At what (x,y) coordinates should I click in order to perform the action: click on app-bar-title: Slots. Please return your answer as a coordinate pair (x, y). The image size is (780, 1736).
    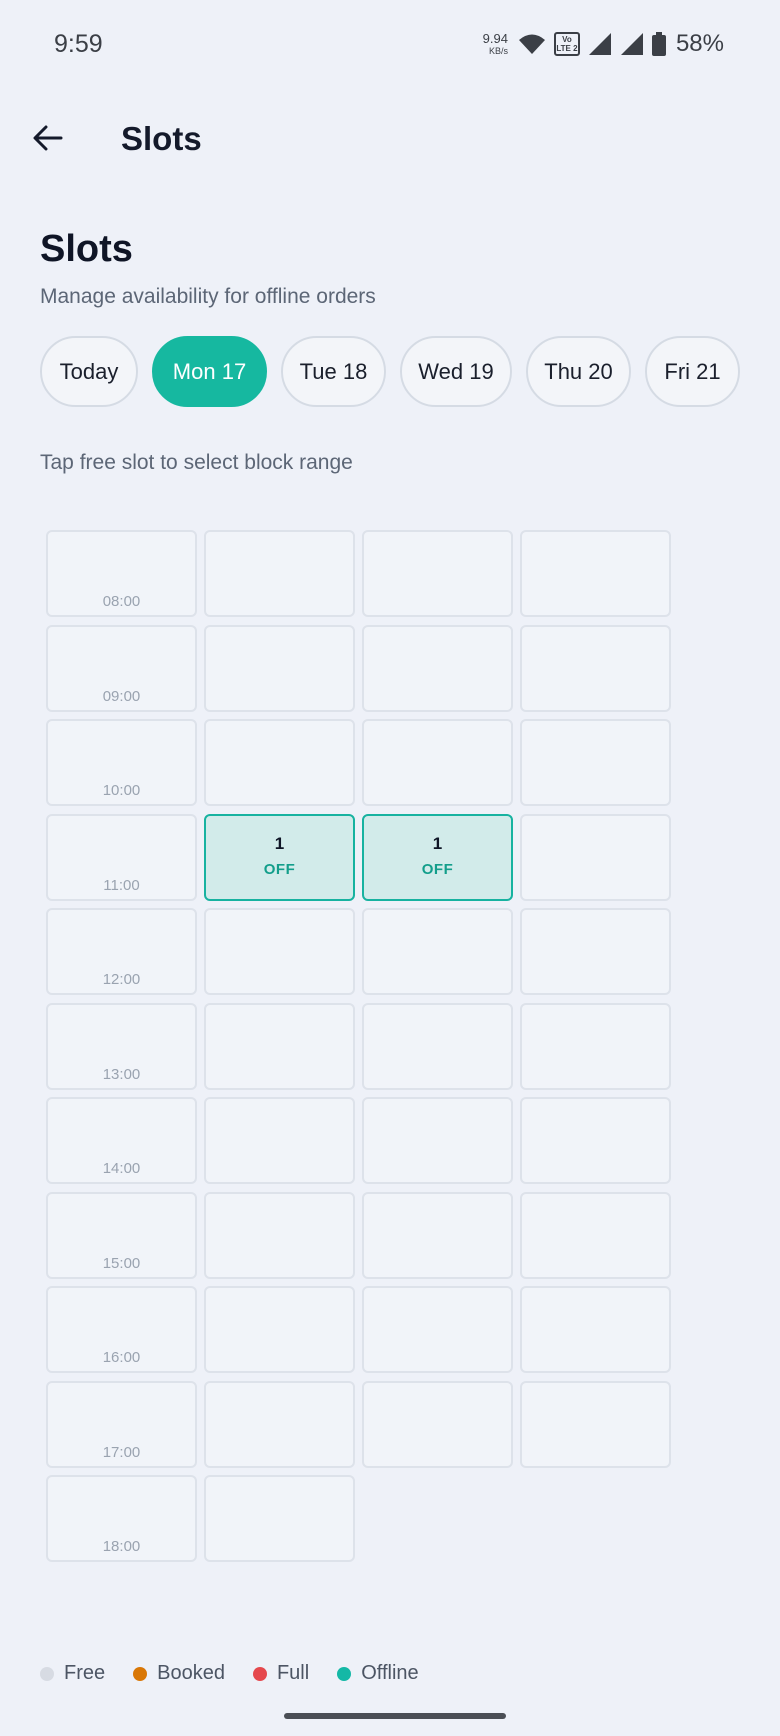
    Looking at the image, I should click on (161, 138).